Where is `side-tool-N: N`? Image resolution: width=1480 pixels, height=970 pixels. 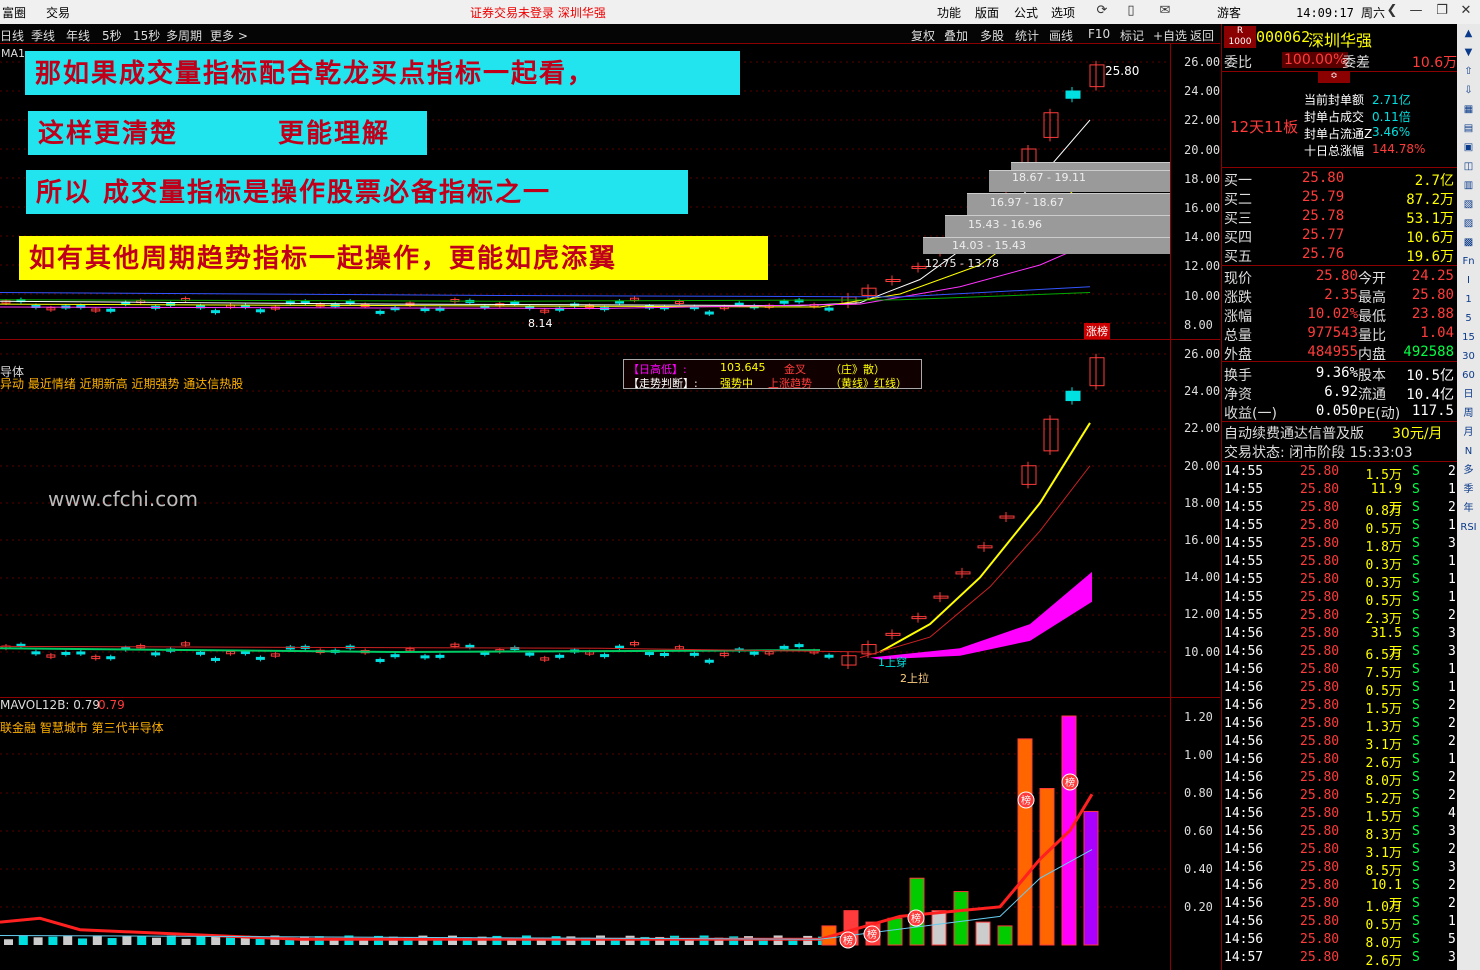
side-tool-N: N is located at coordinates (1468, 451).